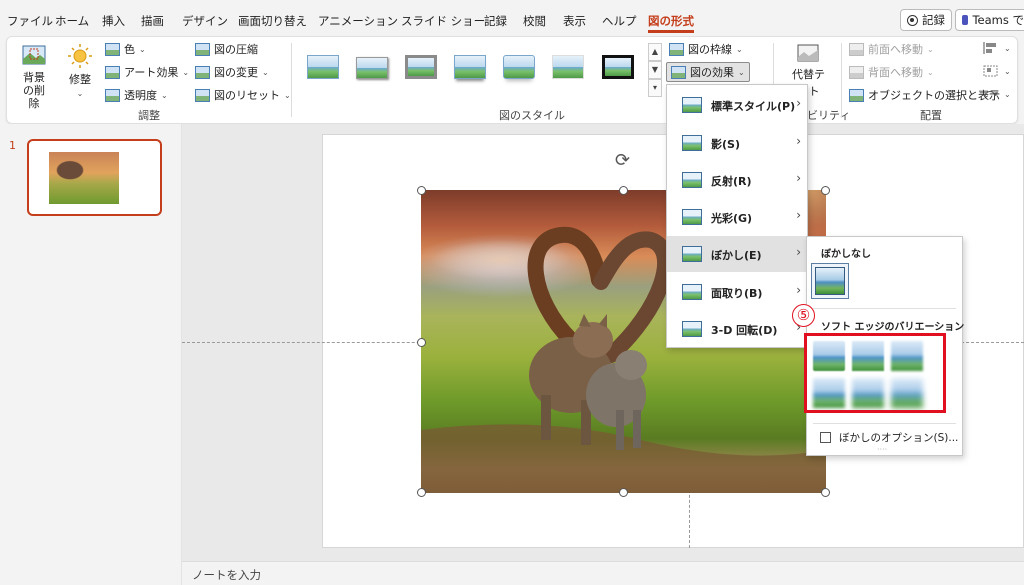 The width and height of the screenshot is (1024, 585). Describe the element at coordinates (829, 115) in the screenshot. I see `group-label-accessibility: ビリティ` at that location.